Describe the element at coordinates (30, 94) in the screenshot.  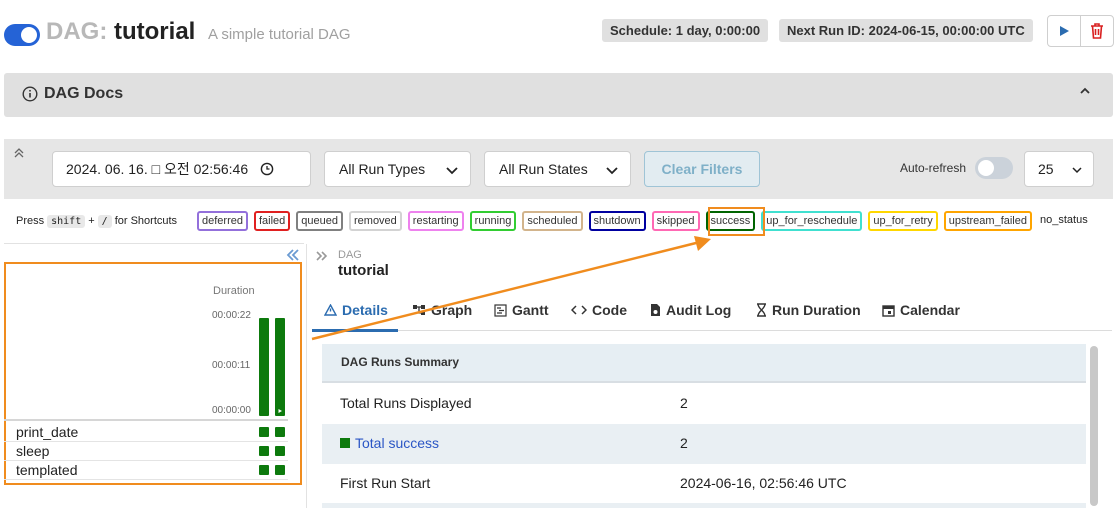
I see `info-icon` at that location.